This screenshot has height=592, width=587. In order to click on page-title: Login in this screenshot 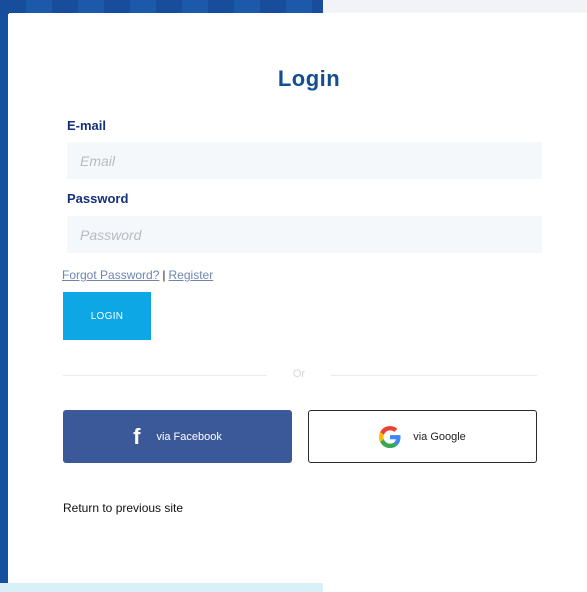, I will do `click(309, 78)`.